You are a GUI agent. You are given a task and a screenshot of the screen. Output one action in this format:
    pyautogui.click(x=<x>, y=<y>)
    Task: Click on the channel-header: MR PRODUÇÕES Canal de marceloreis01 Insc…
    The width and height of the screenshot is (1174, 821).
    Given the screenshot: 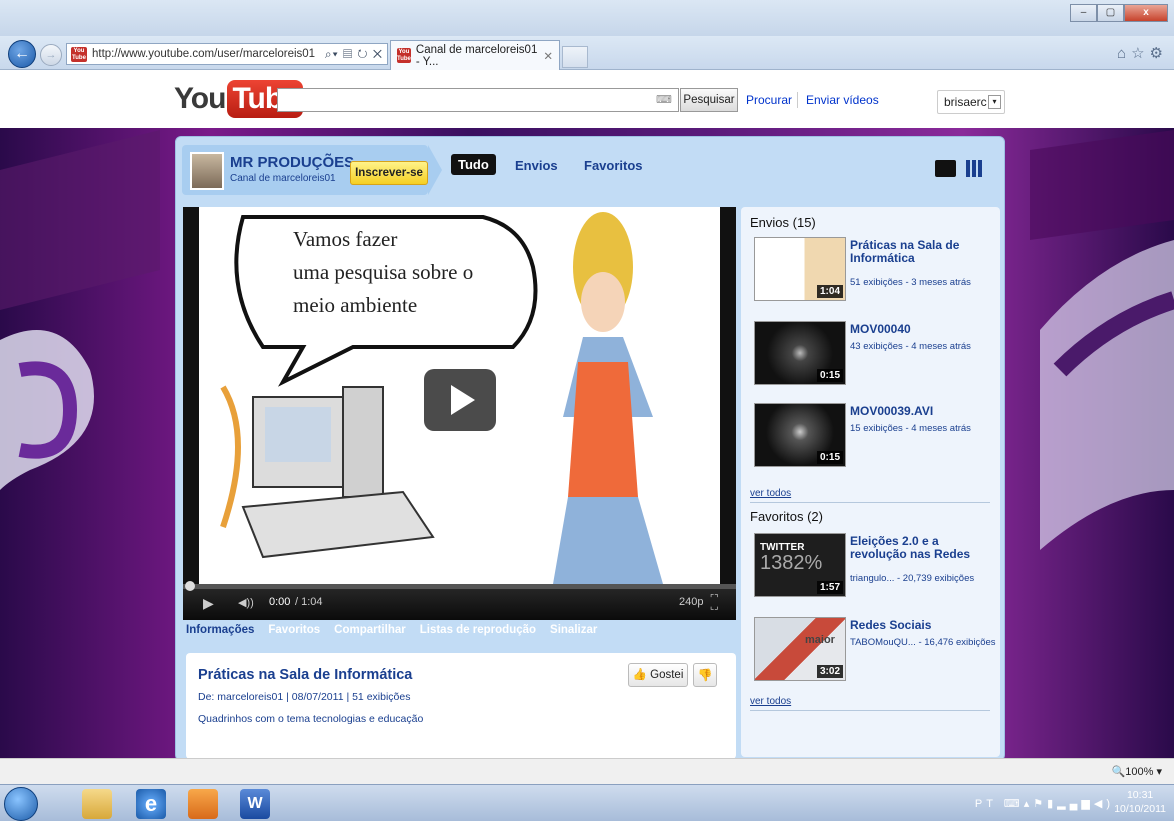 What is the action you would take?
    pyautogui.click(x=312, y=170)
    